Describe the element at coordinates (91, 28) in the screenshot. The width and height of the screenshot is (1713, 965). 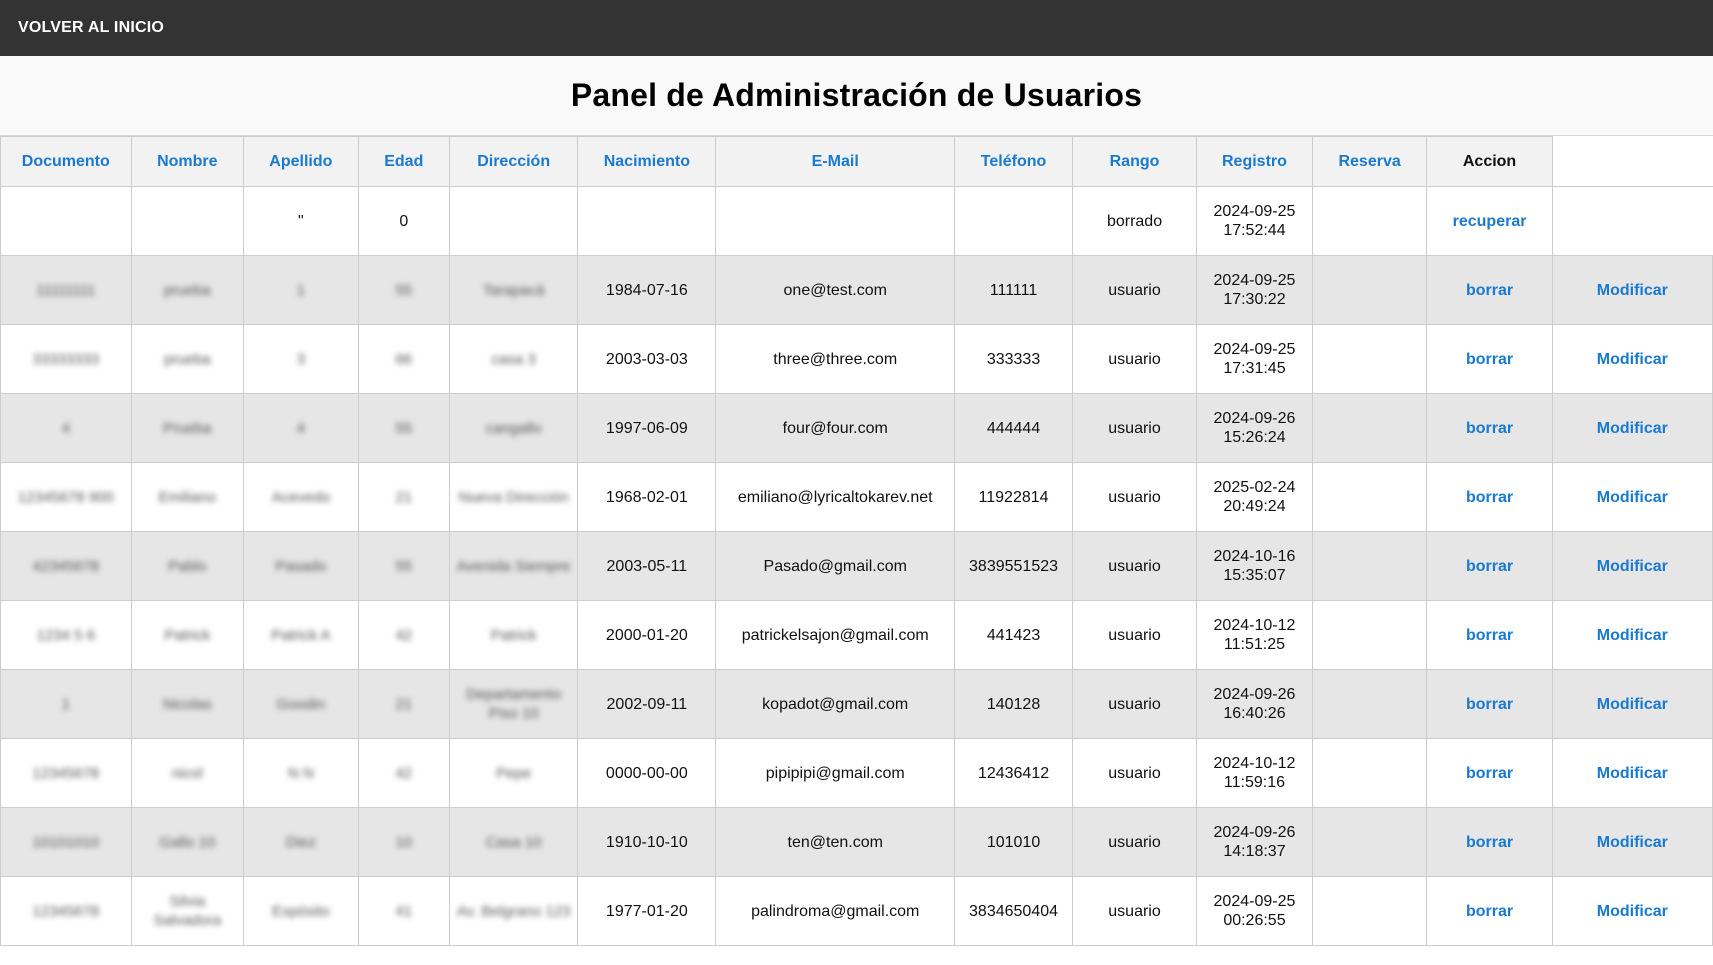
I see `back-home-link: VOLVER AL INICIO` at that location.